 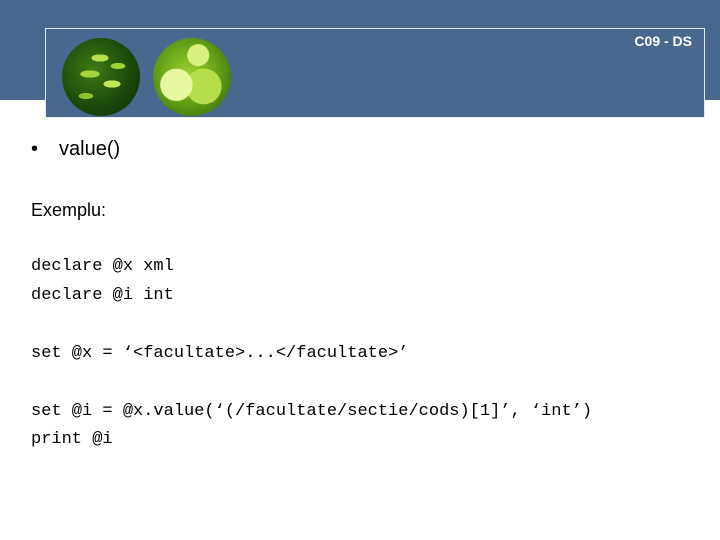 What do you see at coordinates (101, 77) in the screenshot?
I see `fern-leaf-image` at bounding box center [101, 77].